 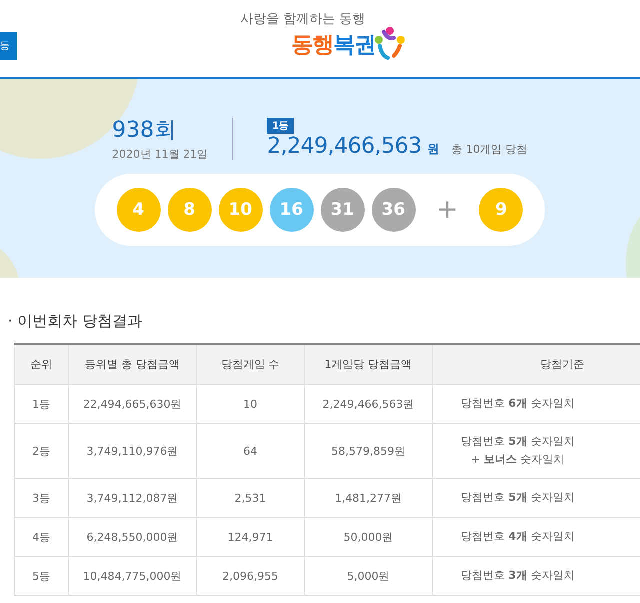 I want to click on rank-badge: 1등, so click(x=280, y=126).